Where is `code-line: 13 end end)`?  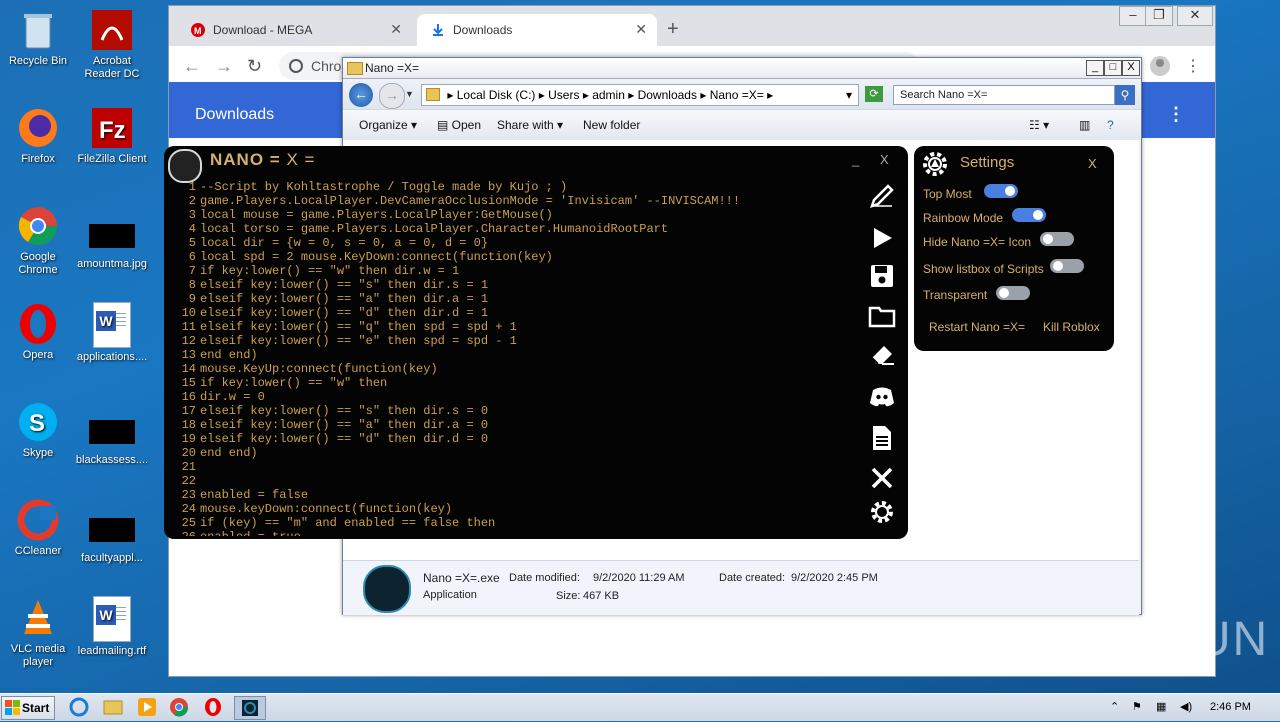
code-line: 13 end end) is located at coordinates (513, 355).